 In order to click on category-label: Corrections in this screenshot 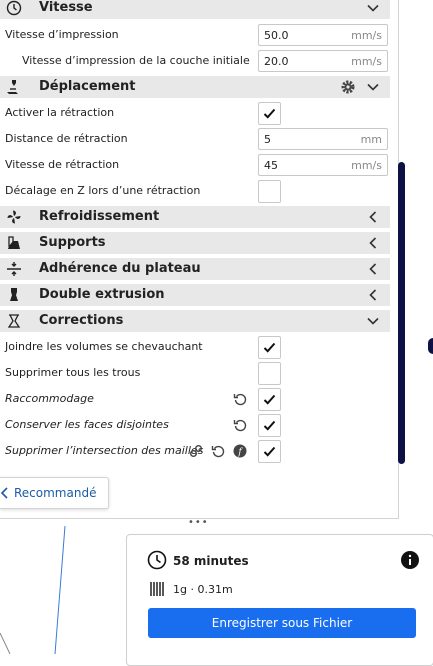, I will do `click(81, 320)`.